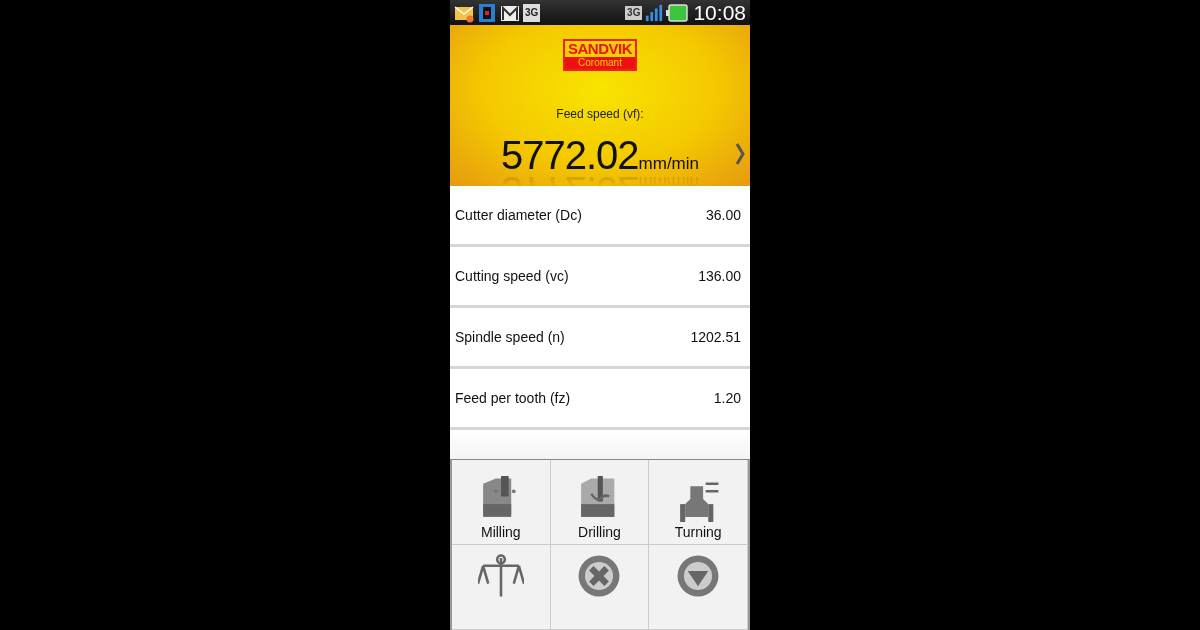  I want to click on parameter-value: 1202.51, so click(715, 337).